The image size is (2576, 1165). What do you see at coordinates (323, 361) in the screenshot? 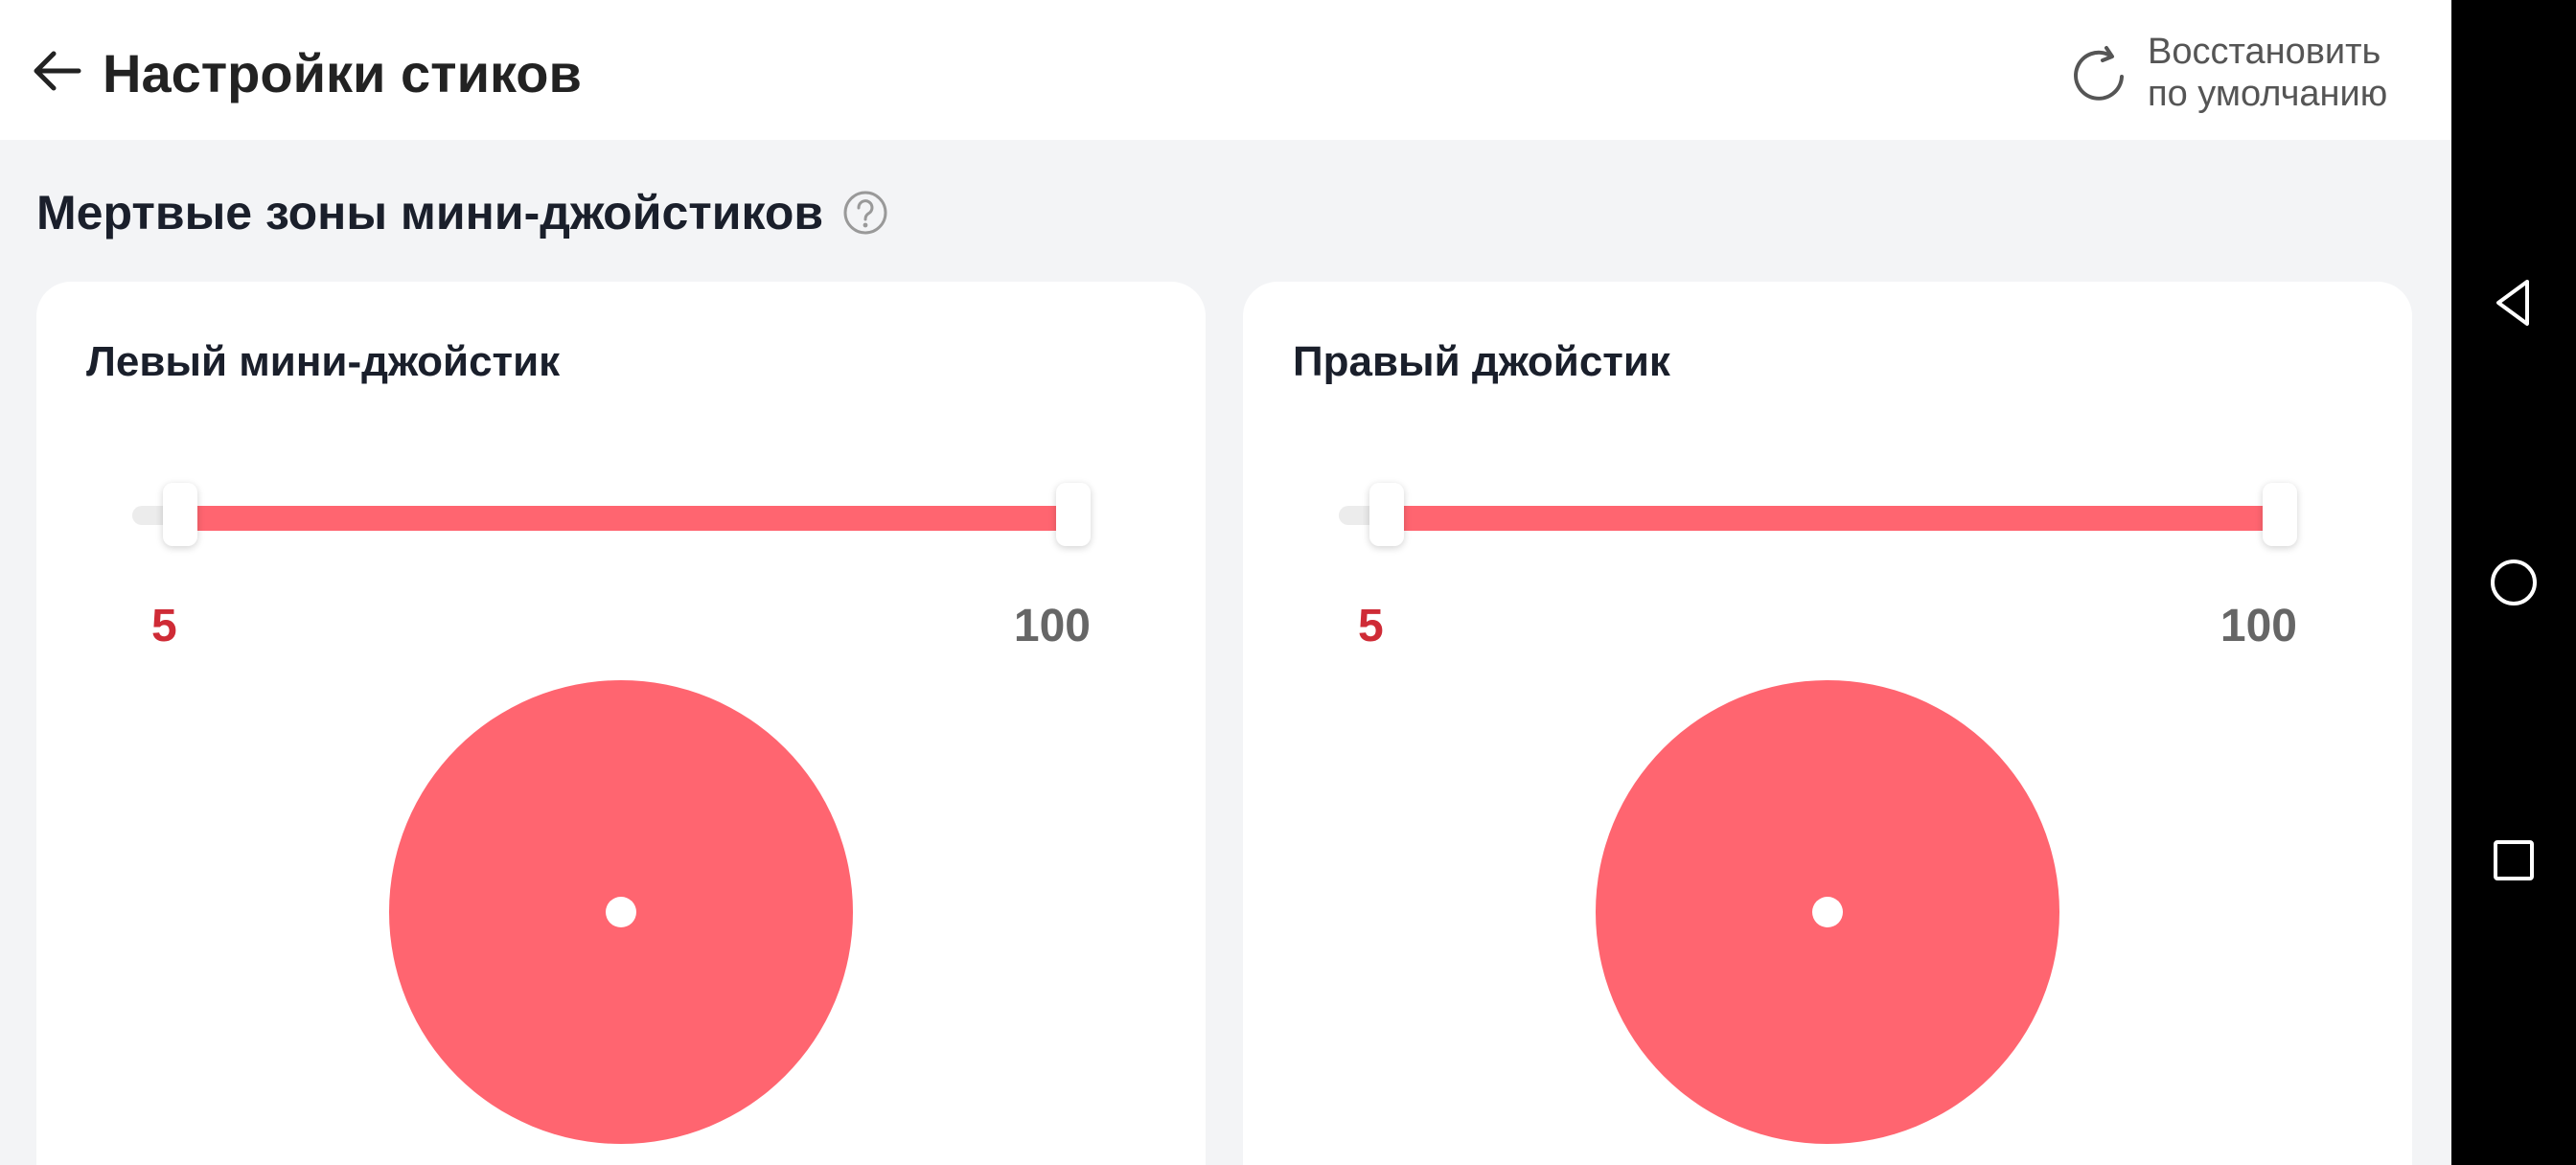
I see `card-title: Левый мини-джойстик` at bounding box center [323, 361].